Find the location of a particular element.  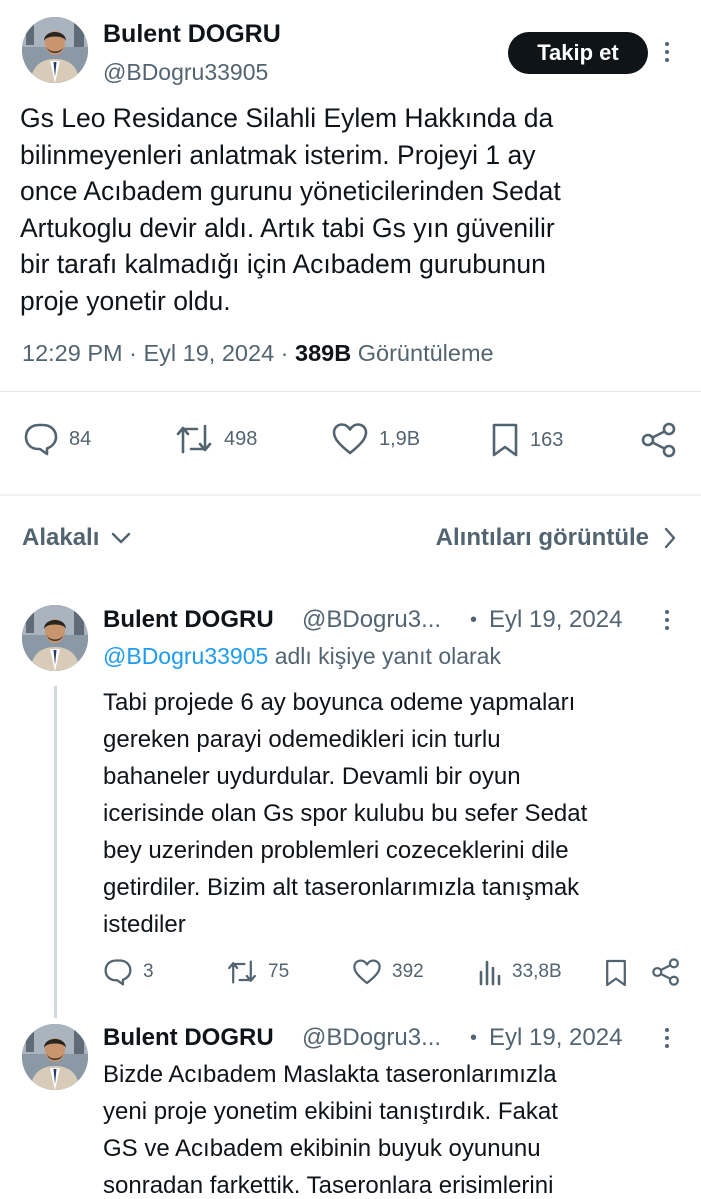

relevant-sort-dropdown: Alakalı is located at coordinates (76, 538).